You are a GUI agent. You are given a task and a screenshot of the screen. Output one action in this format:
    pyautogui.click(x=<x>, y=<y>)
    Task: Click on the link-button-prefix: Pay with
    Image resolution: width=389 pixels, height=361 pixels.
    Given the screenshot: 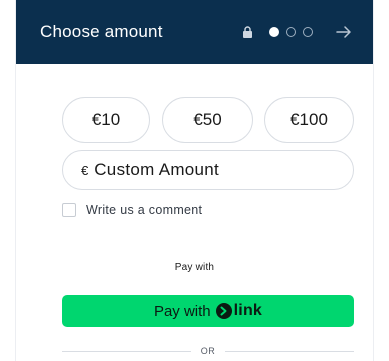 What is the action you would take?
    pyautogui.click(x=182, y=311)
    